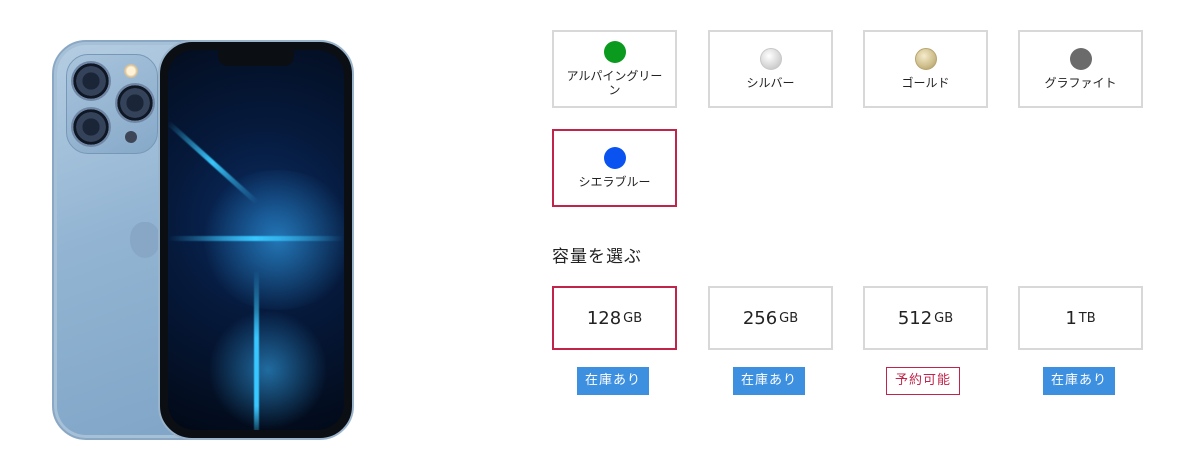 Image resolution: width=1200 pixels, height=475 pixels. What do you see at coordinates (1071, 318) in the screenshot?
I see `capacity-value: 1` at bounding box center [1071, 318].